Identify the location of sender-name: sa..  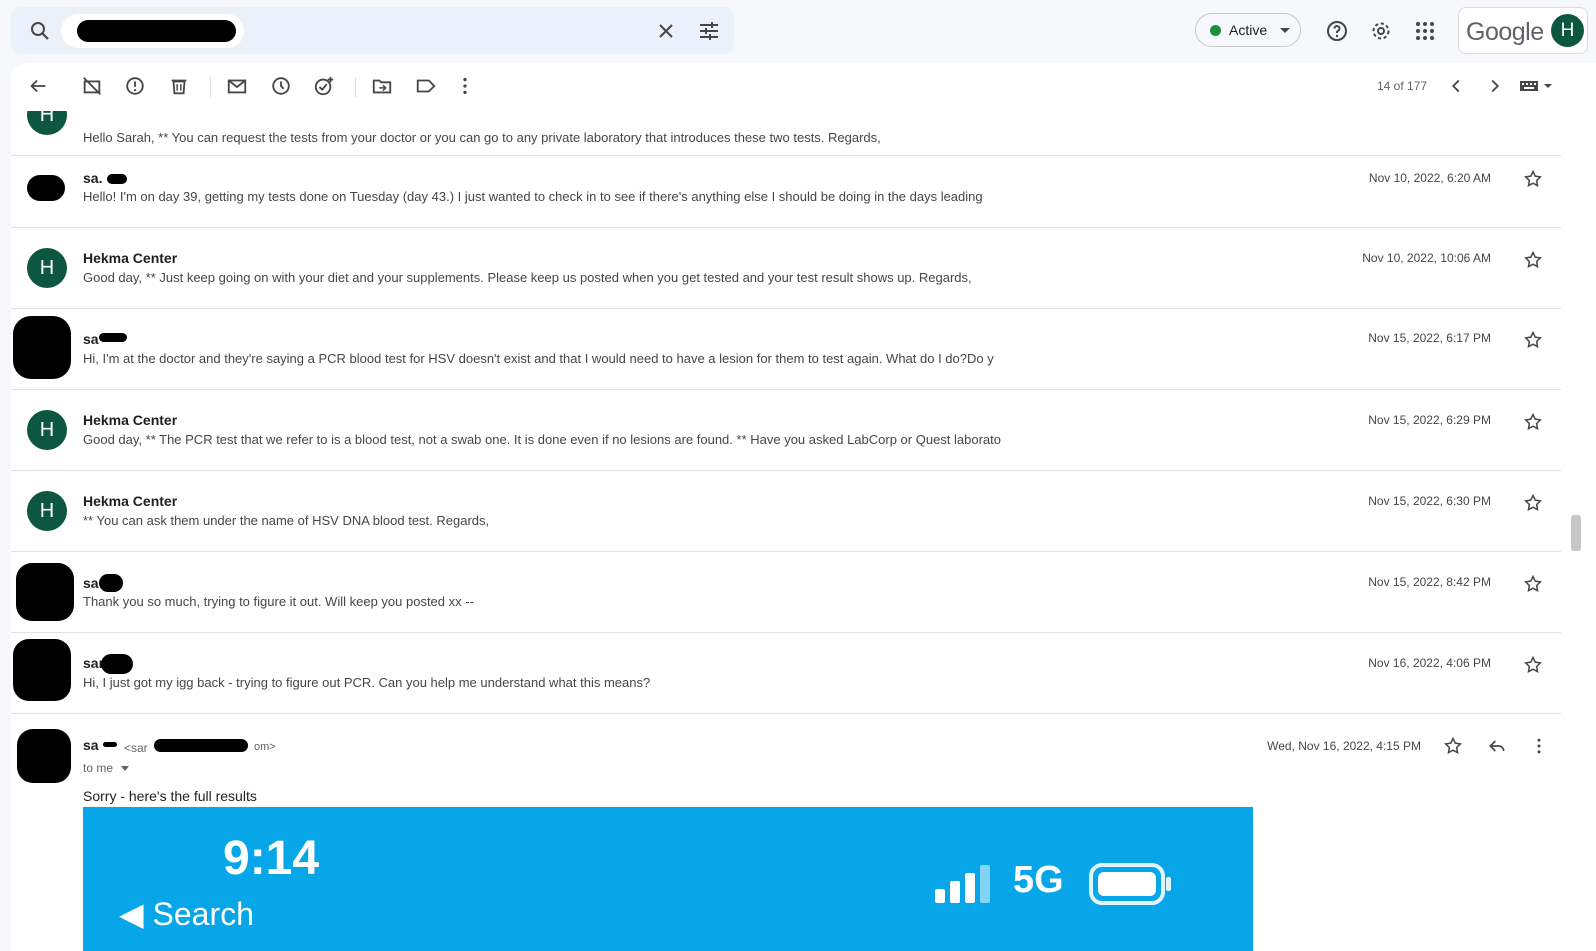
(93, 178).